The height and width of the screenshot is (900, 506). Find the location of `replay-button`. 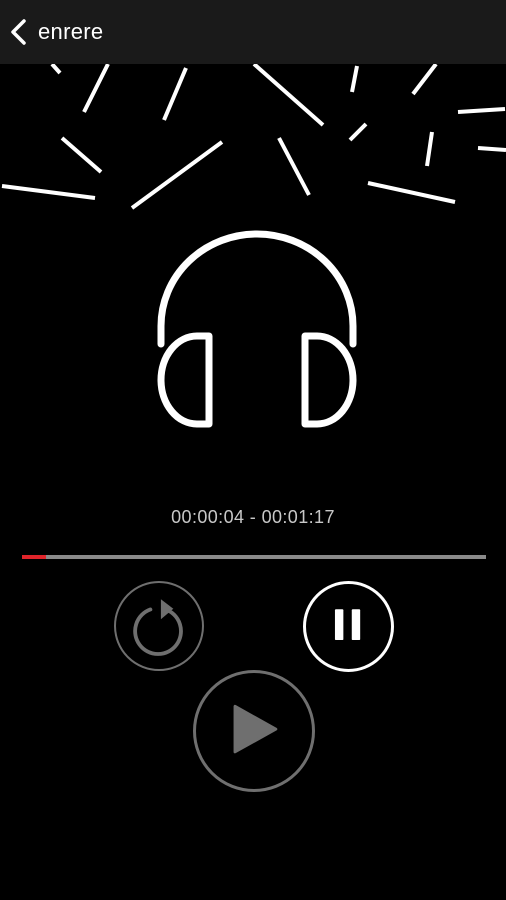

replay-button is located at coordinates (159, 626).